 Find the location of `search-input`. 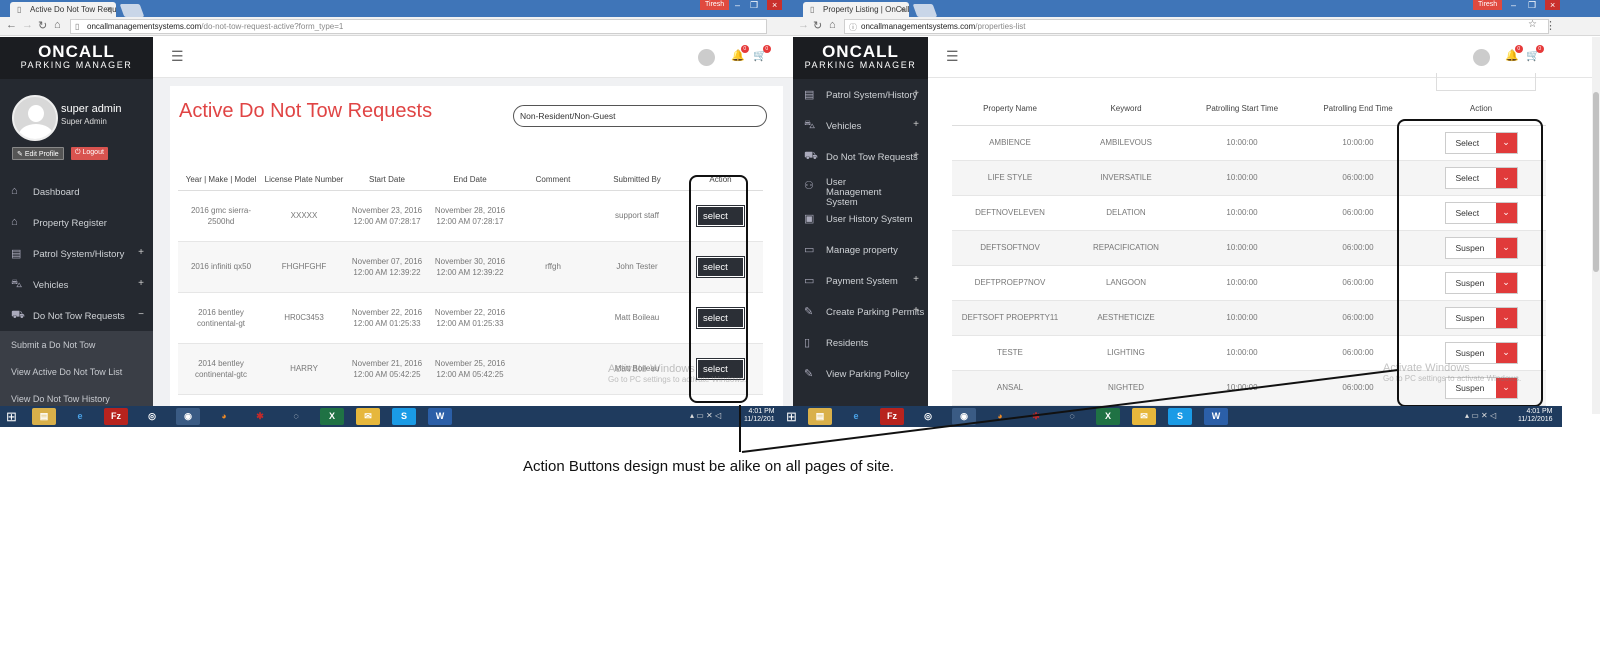

search-input is located at coordinates (1486, 82).